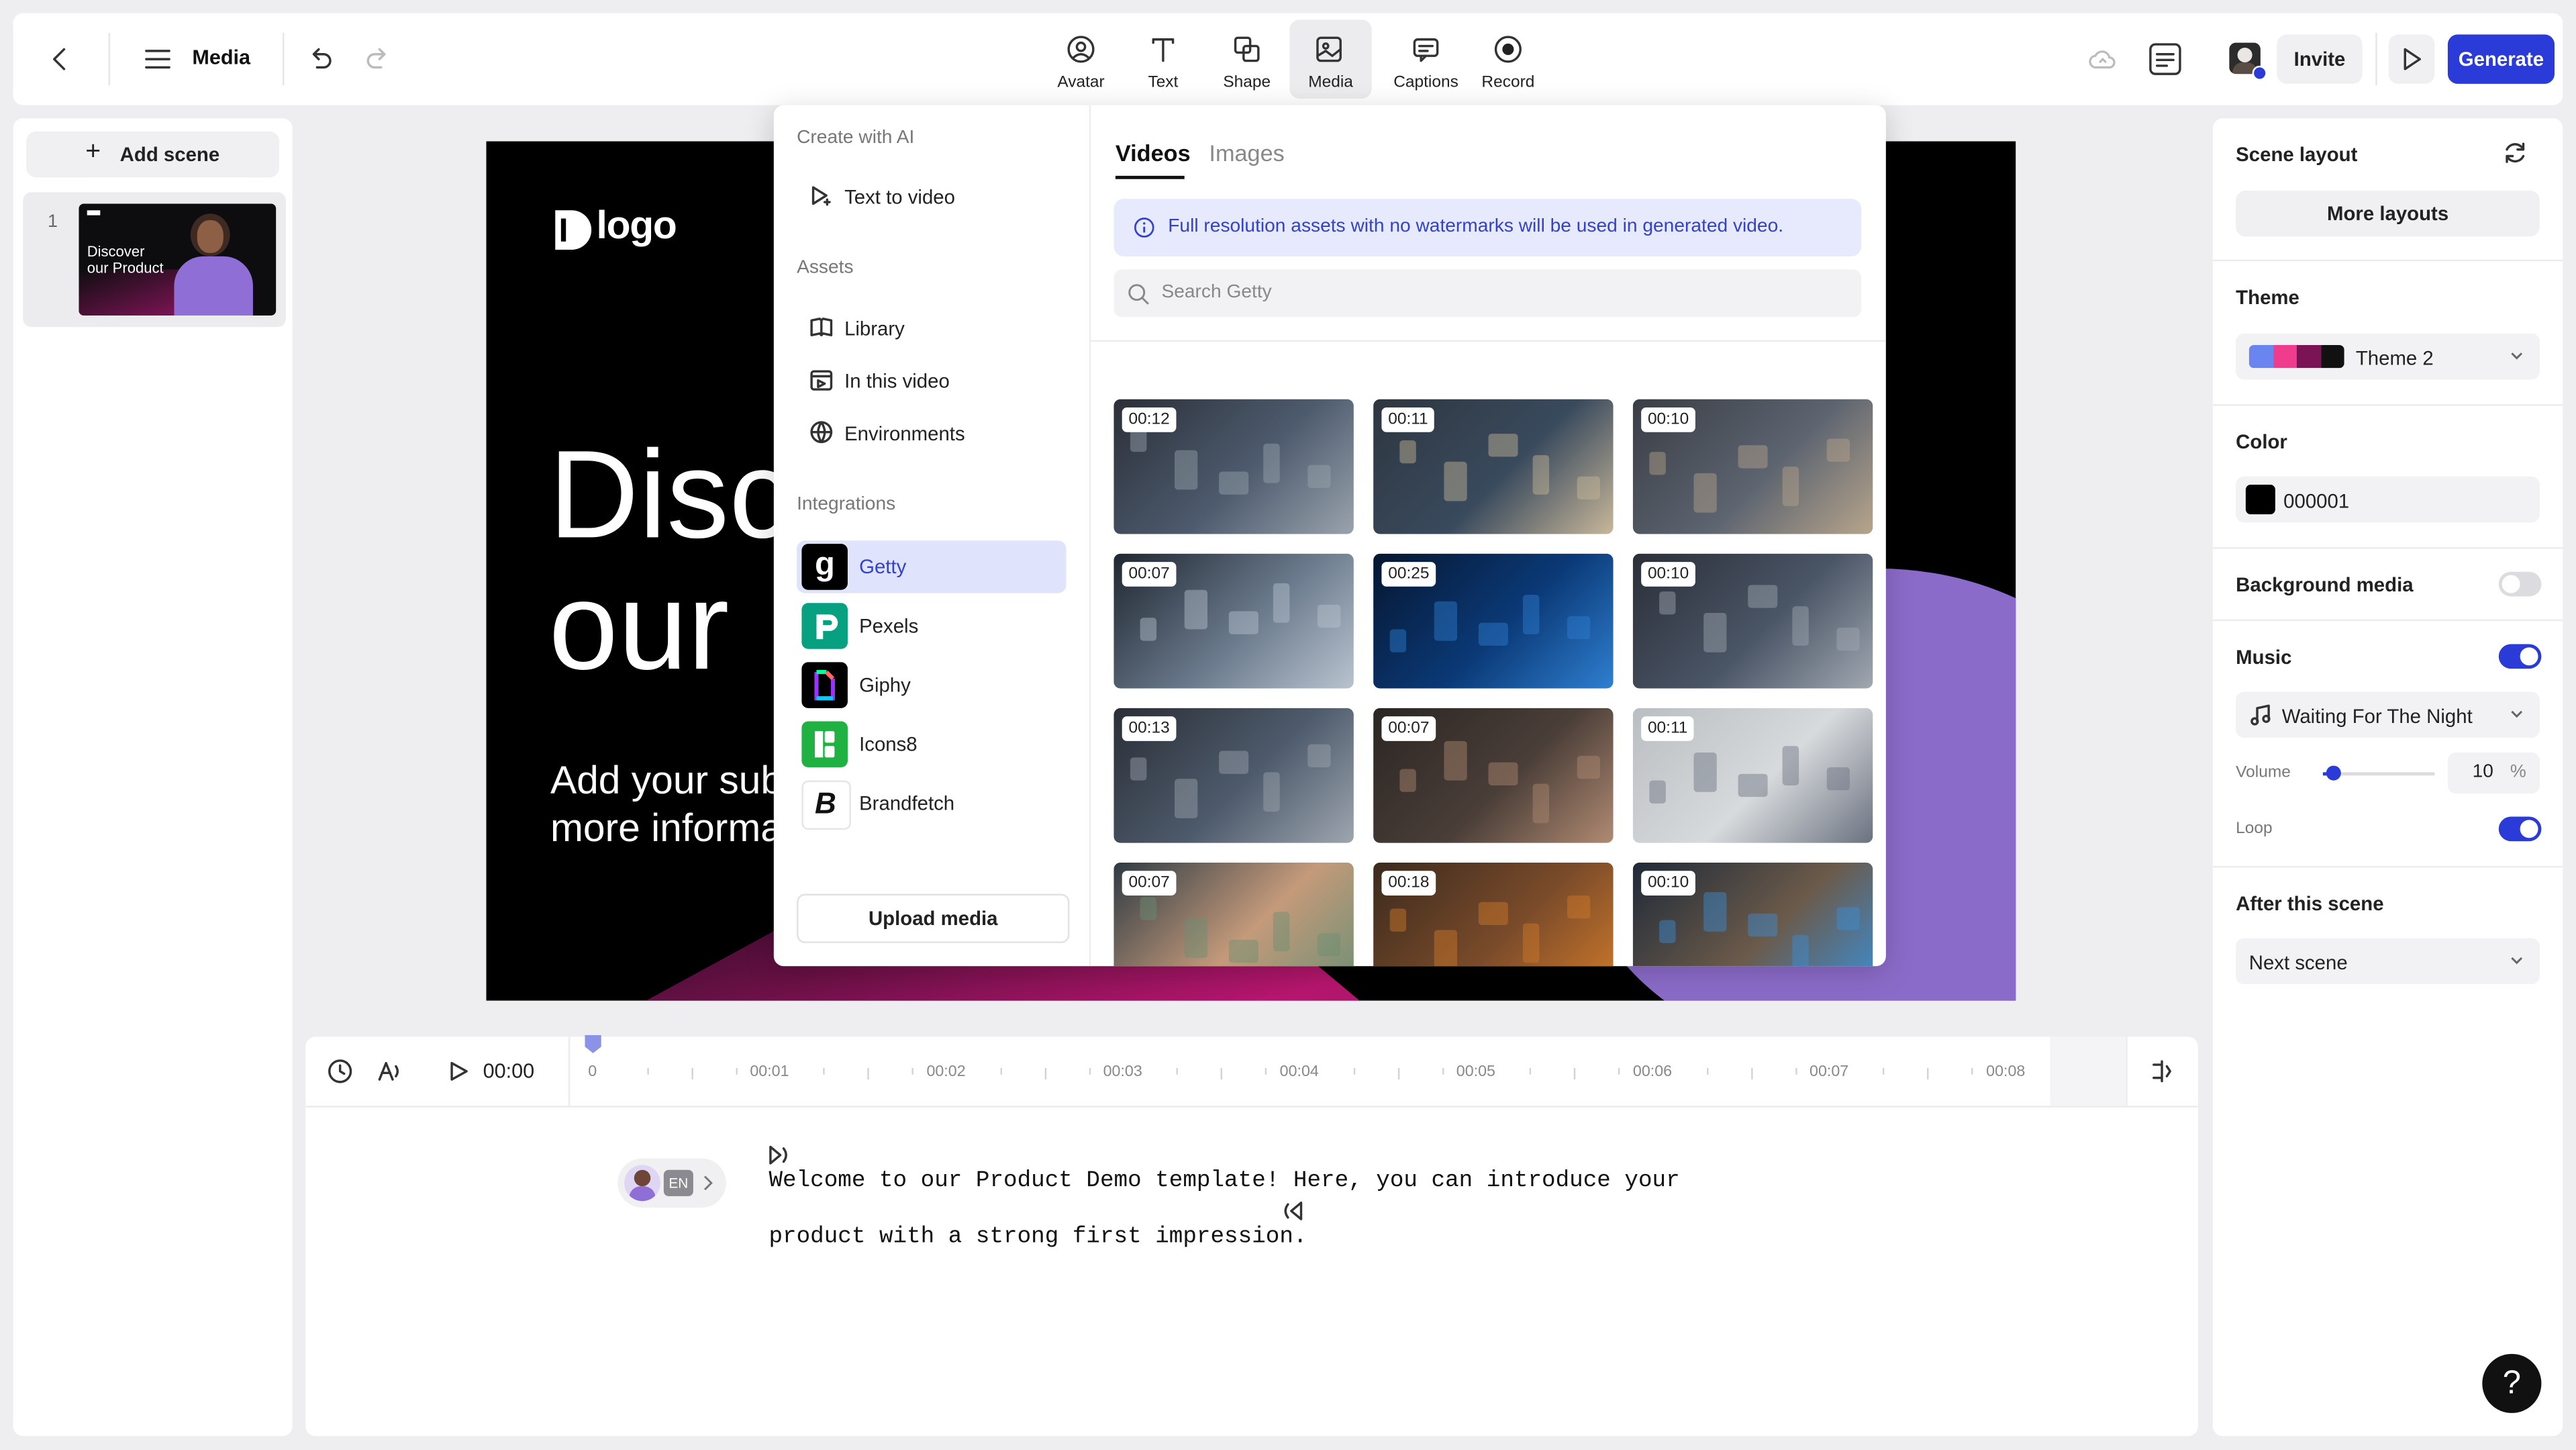  Describe the element at coordinates (377, 59) in the screenshot. I see `redo-icon` at that location.